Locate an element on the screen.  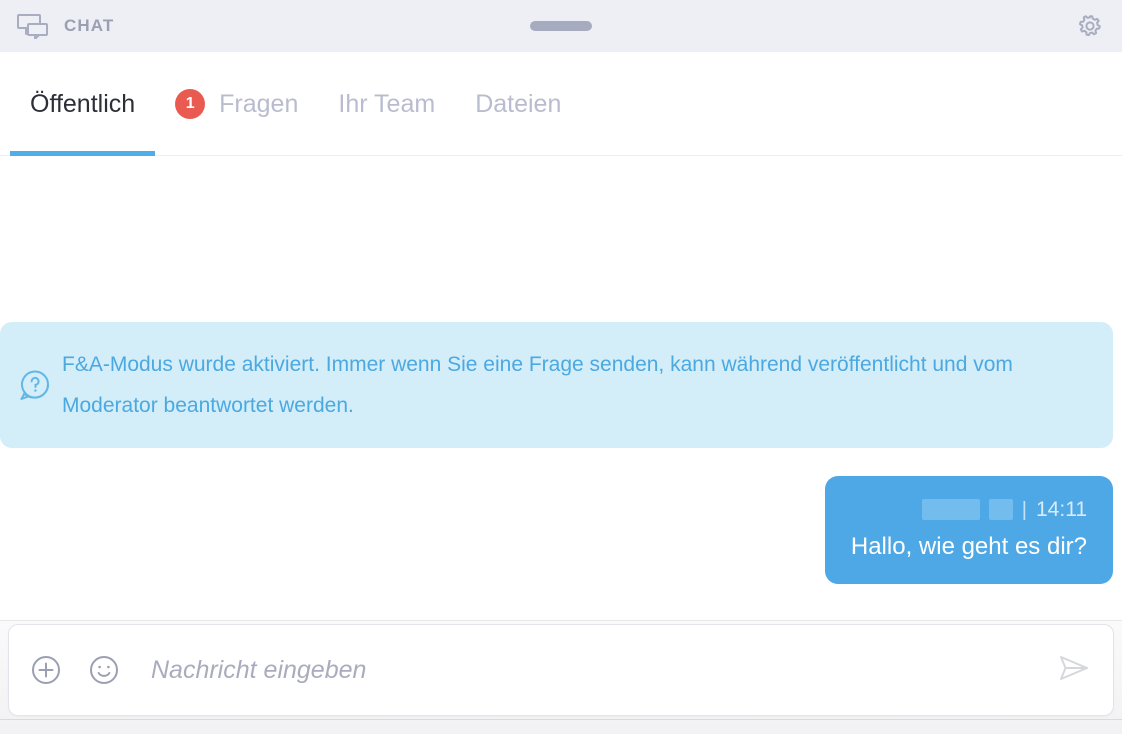
settings-button is located at coordinates (1090, 26).